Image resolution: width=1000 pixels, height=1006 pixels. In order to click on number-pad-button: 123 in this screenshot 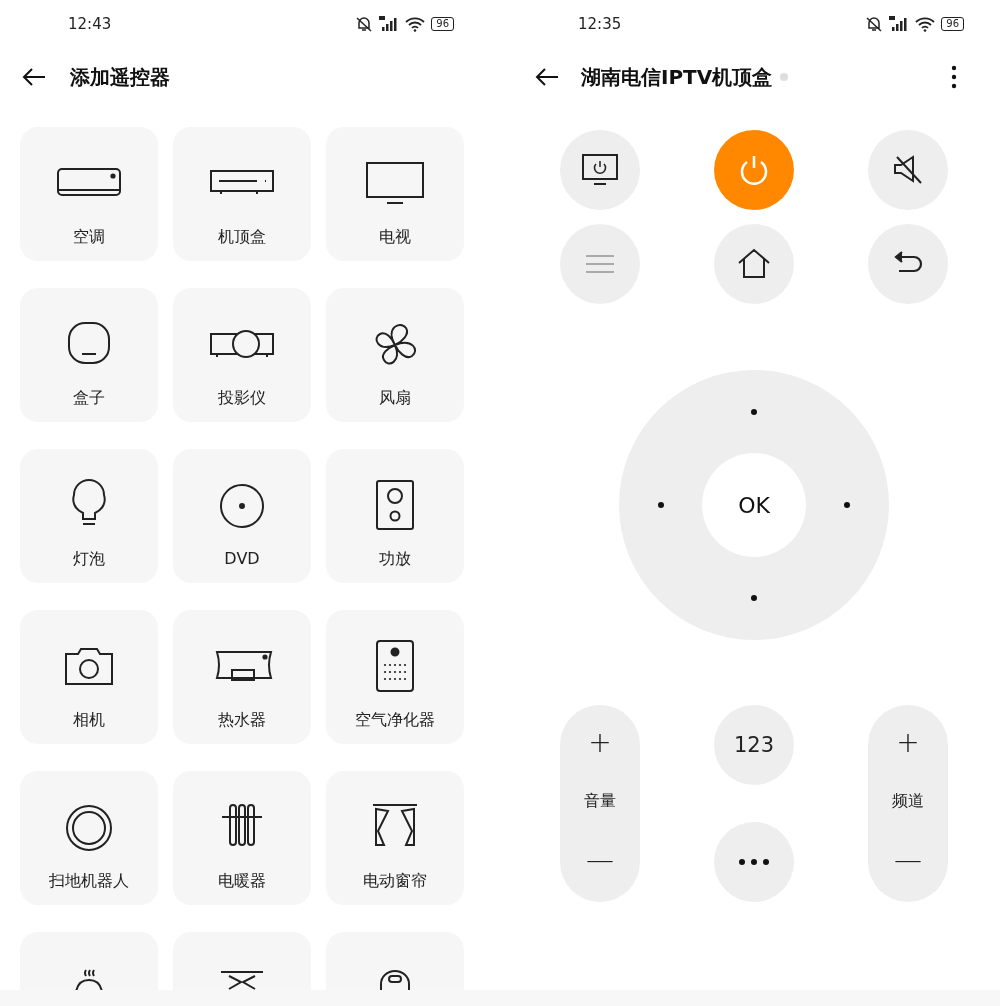, I will do `click(754, 745)`.